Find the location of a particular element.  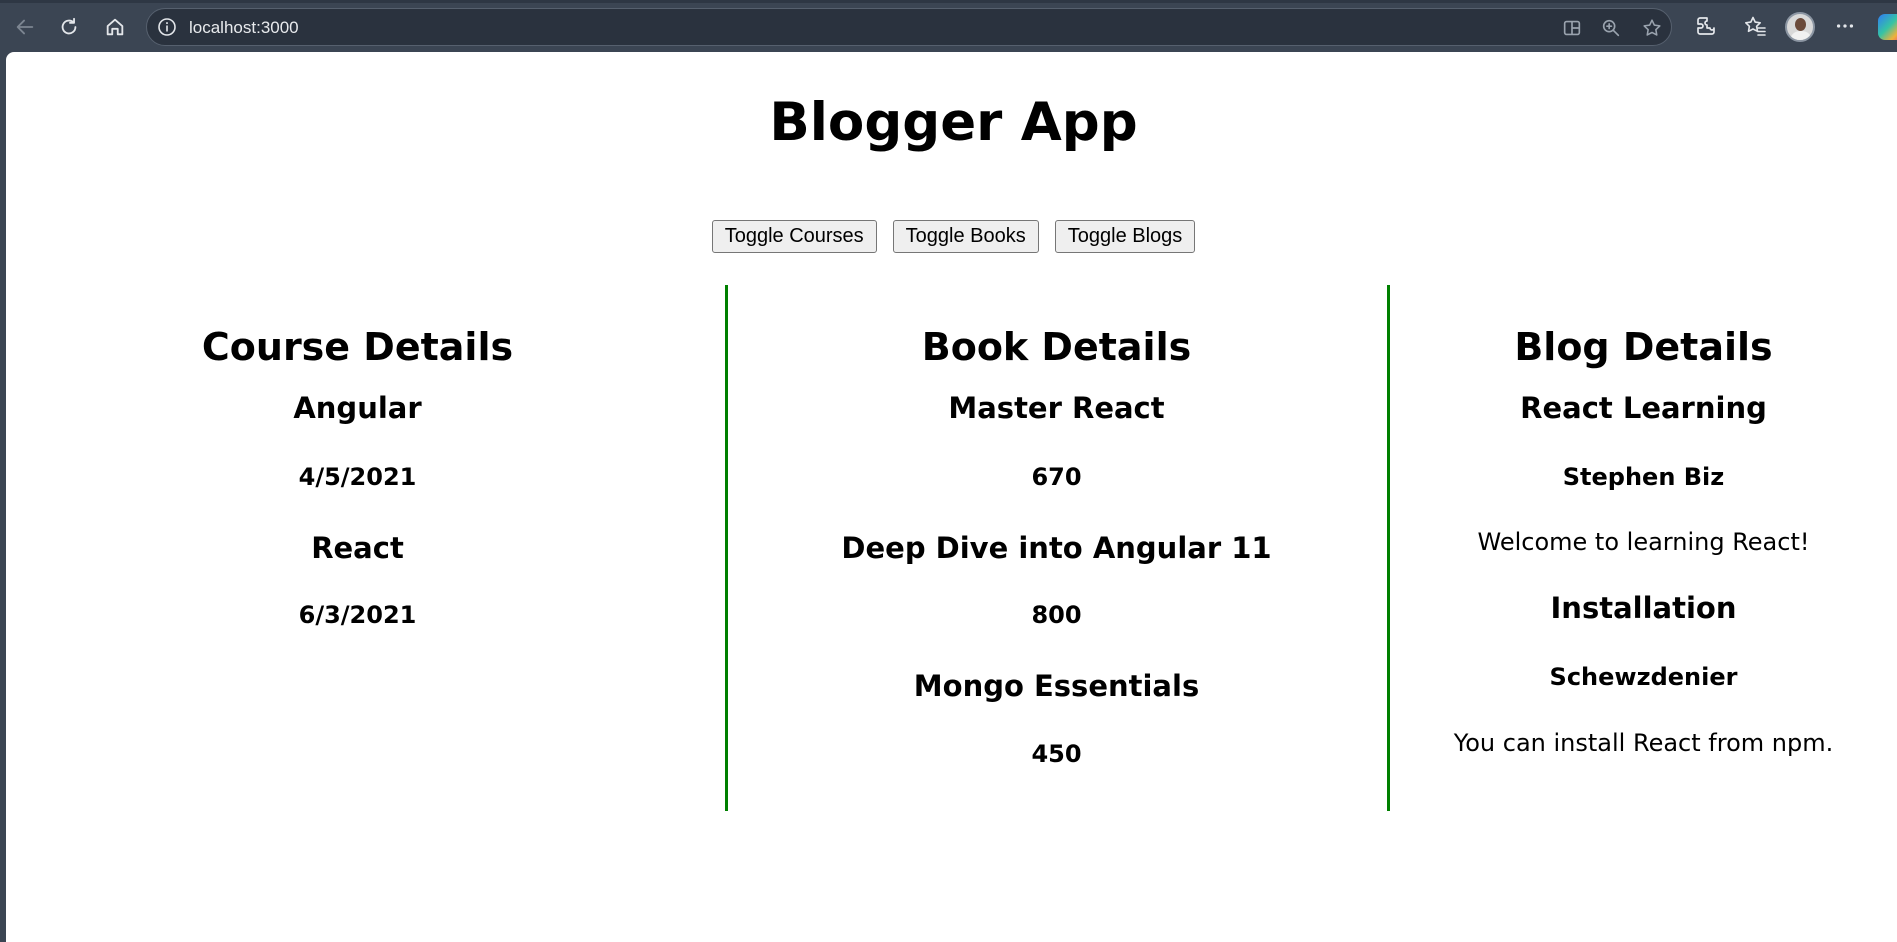

zoom-icon is located at coordinates (1611, 28).